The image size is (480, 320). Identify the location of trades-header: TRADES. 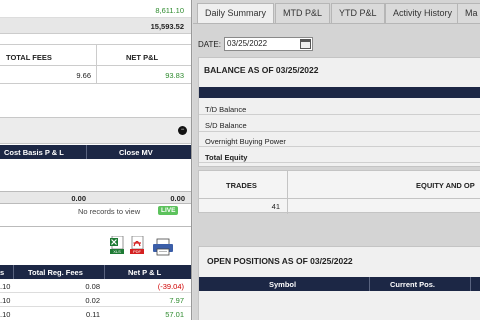
(241, 185).